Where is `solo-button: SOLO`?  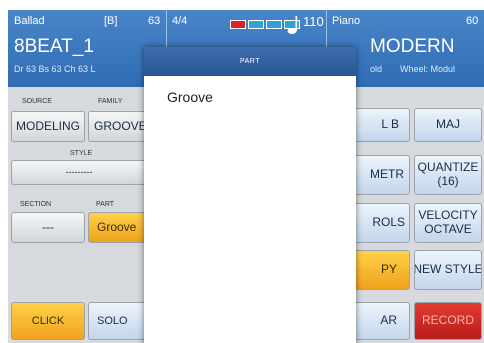
solo-button: SOLO is located at coordinates (118, 321).